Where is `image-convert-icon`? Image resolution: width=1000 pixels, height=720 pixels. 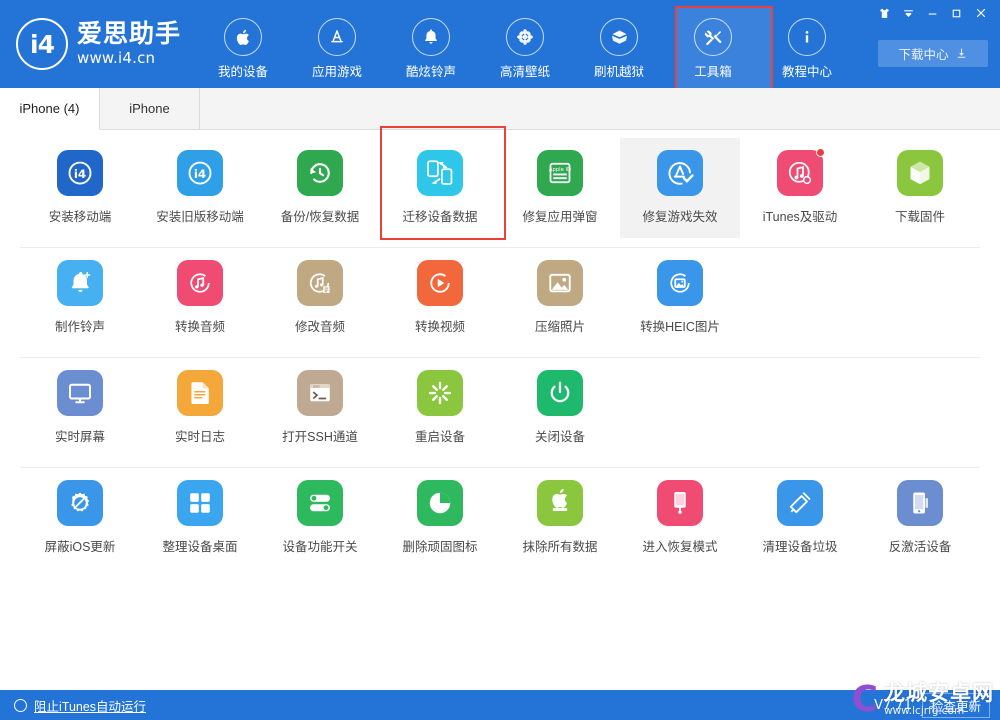 image-convert-icon is located at coordinates (680, 283).